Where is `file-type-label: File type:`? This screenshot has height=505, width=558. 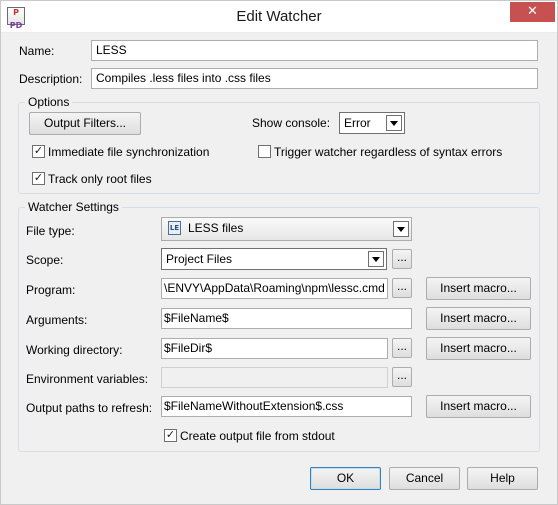
file-type-label: File type: is located at coordinates (50, 231).